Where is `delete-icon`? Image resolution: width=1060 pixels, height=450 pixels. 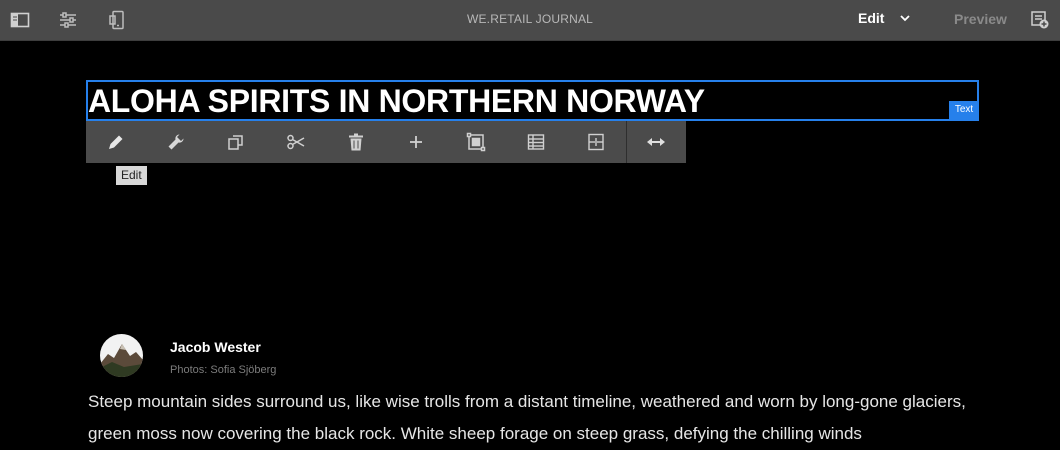
delete-icon is located at coordinates (356, 142).